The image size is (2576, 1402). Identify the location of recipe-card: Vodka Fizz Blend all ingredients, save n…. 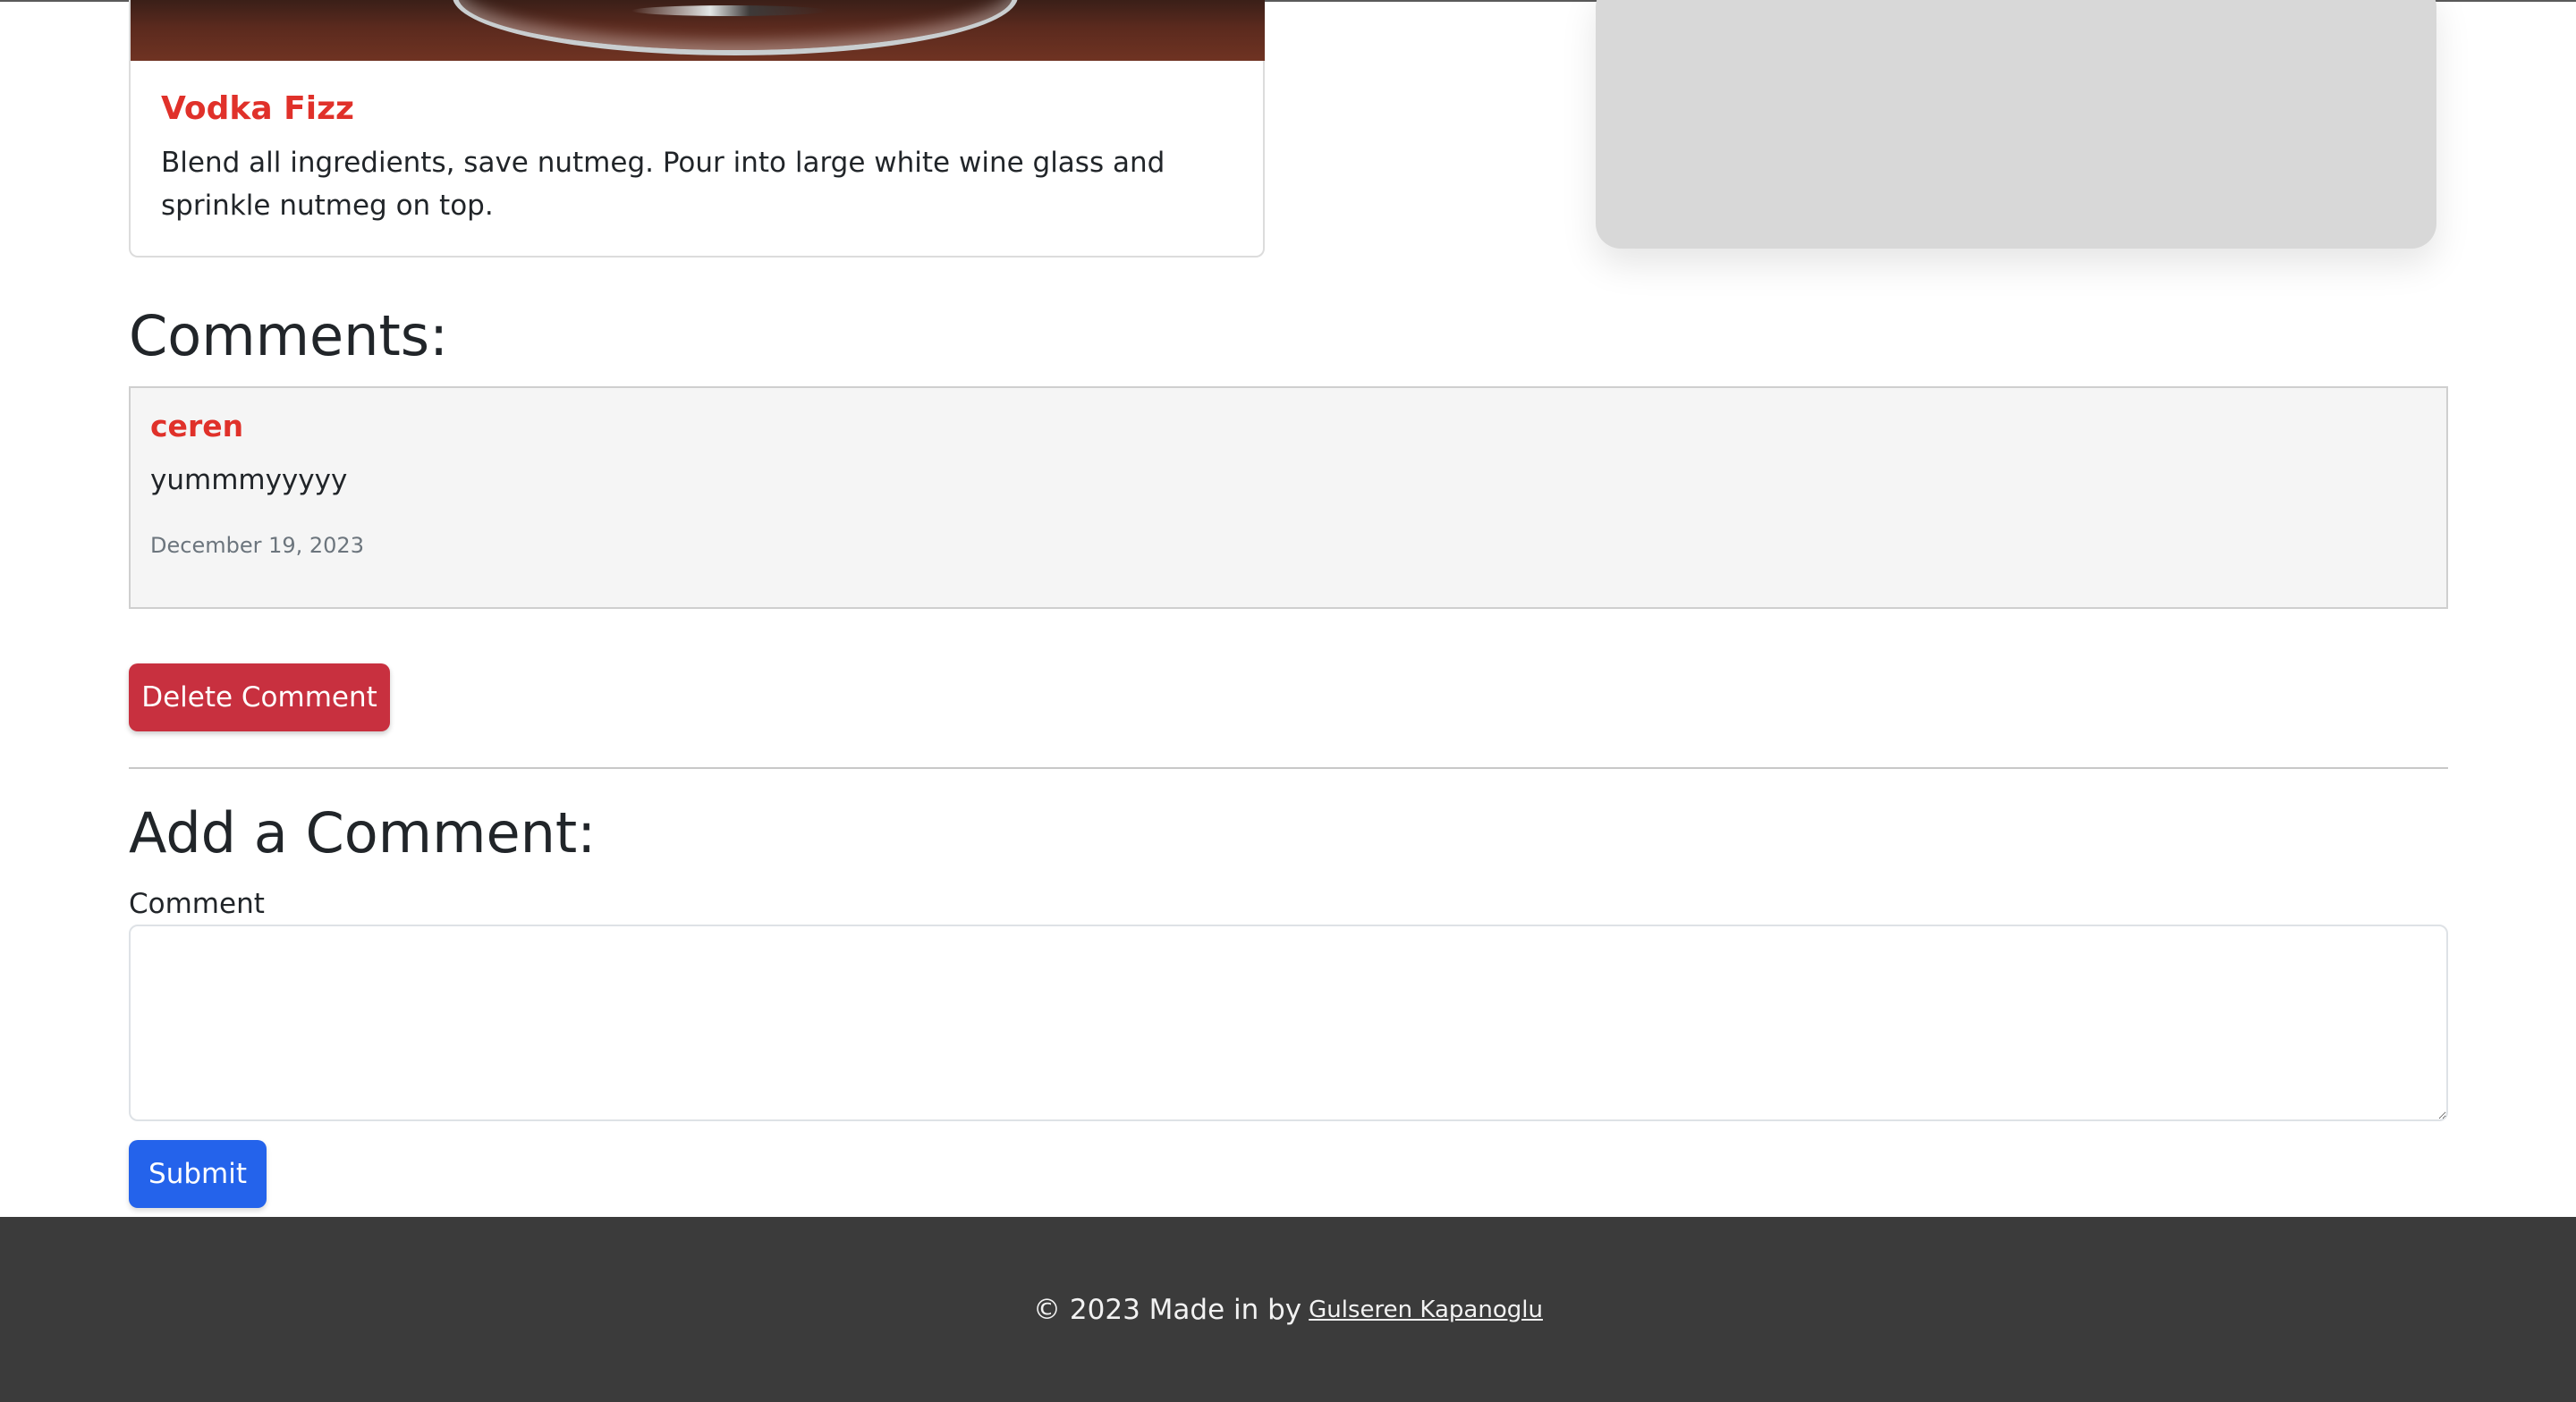
(697, 129).